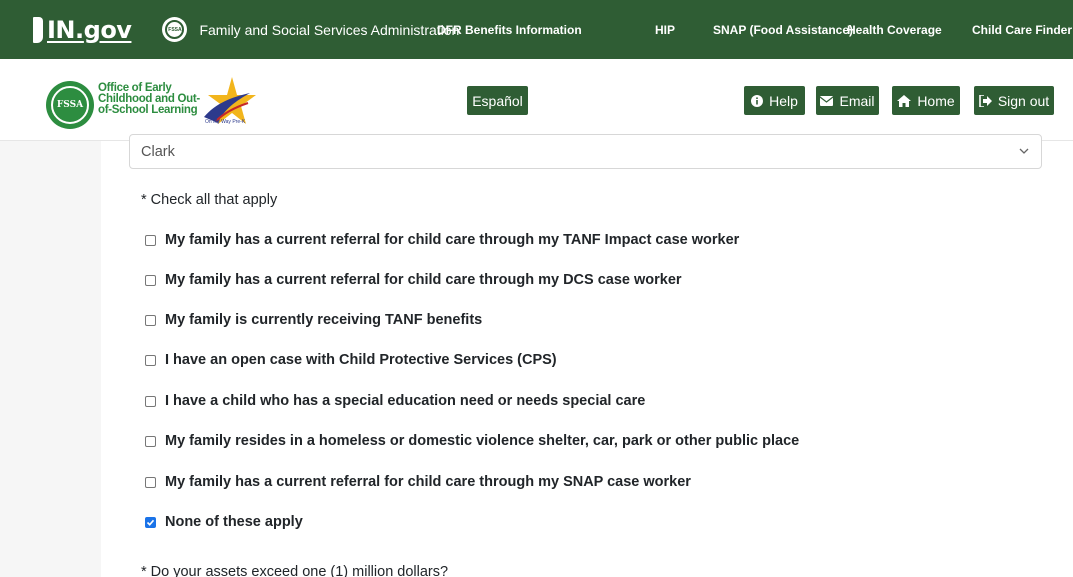 Image resolution: width=1073 pixels, height=577 pixels. I want to click on home-button: Home, so click(926, 100).